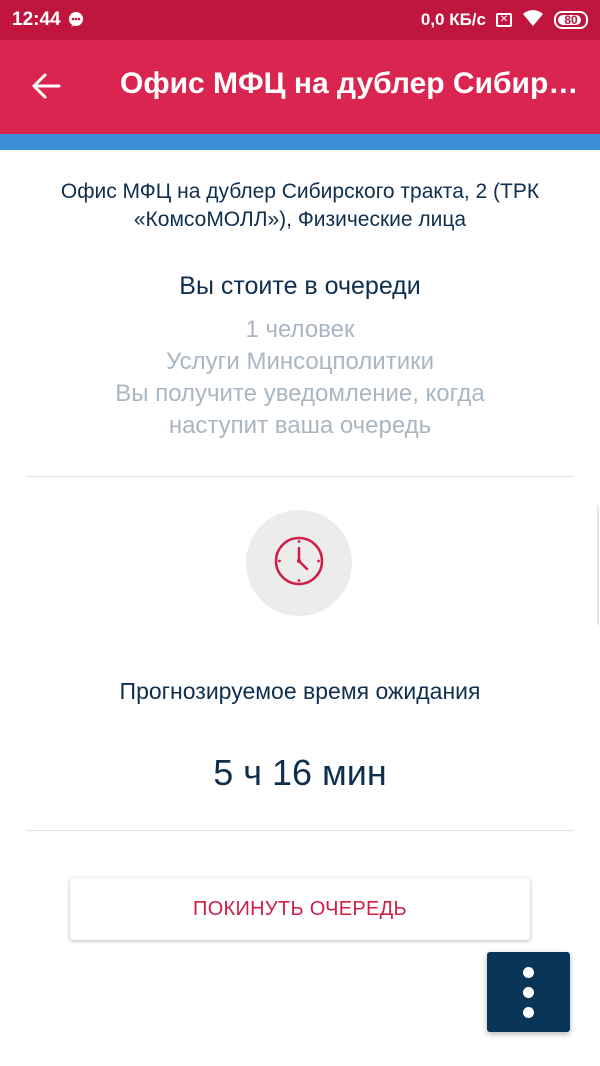 The image size is (600, 1066). Describe the element at coordinates (300, 20) in the screenshot. I see `status-bar: 12:44 0,0 КБ/с ✕ 80` at that location.